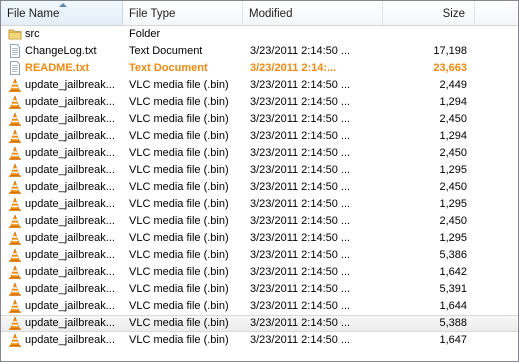  Describe the element at coordinates (33, 14) in the screenshot. I see `column-header-label: File Name` at that location.